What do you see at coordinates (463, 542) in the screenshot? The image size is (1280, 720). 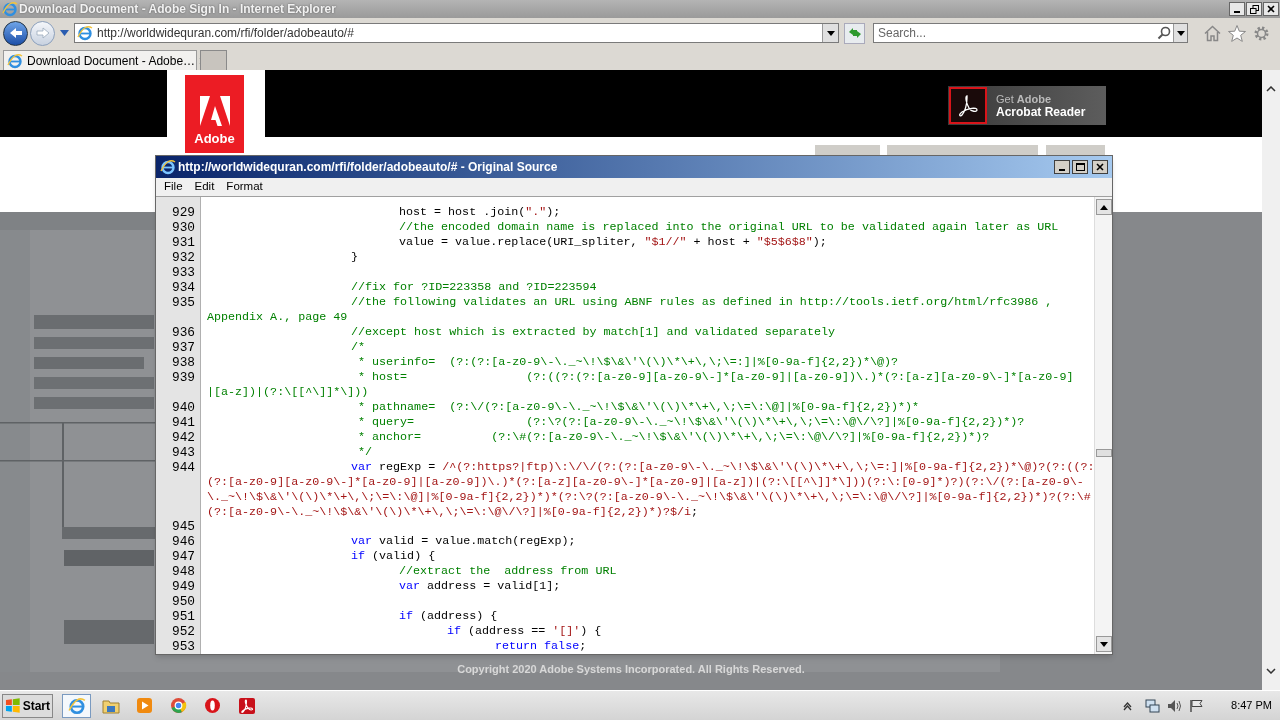 I see `code-line: var valid = value.match(regExp);` at bounding box center [463, 542].